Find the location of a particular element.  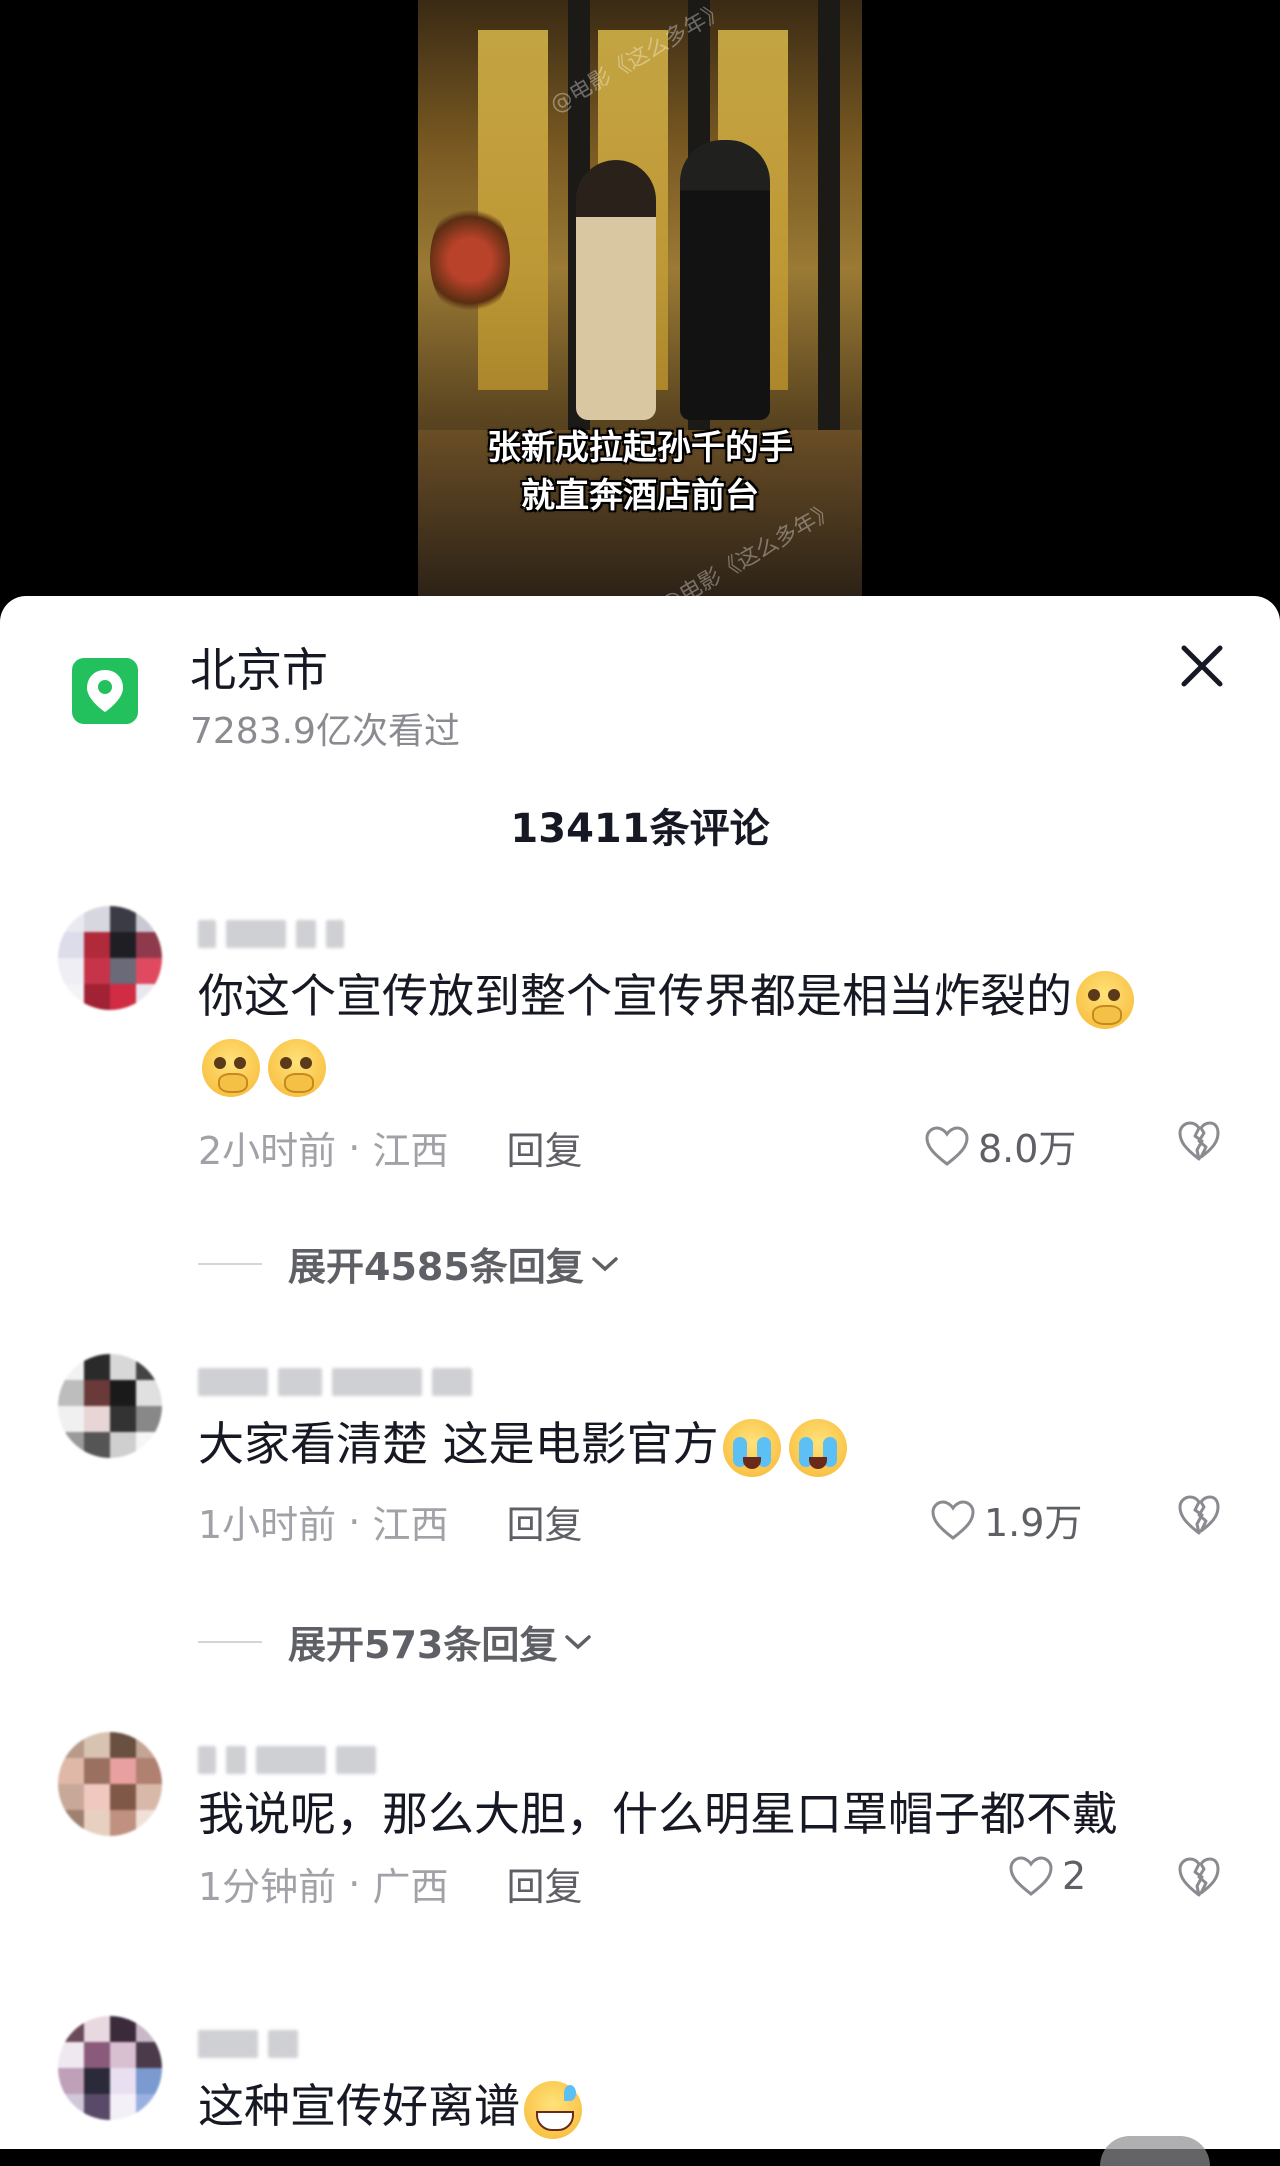

close-button is located at coordinates (1202, 666).